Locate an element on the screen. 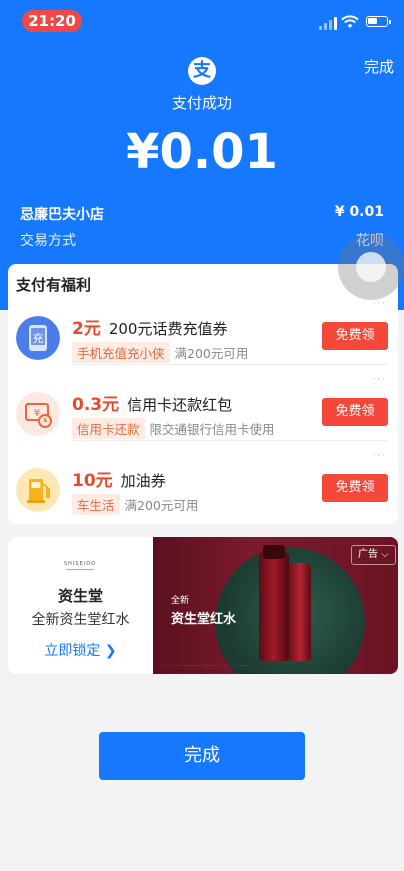 Image resolution: width=404 pixels, height=871 pixels. benefit-desc: 限交通银行信用卡使用 is located at coordinates (212, 429).